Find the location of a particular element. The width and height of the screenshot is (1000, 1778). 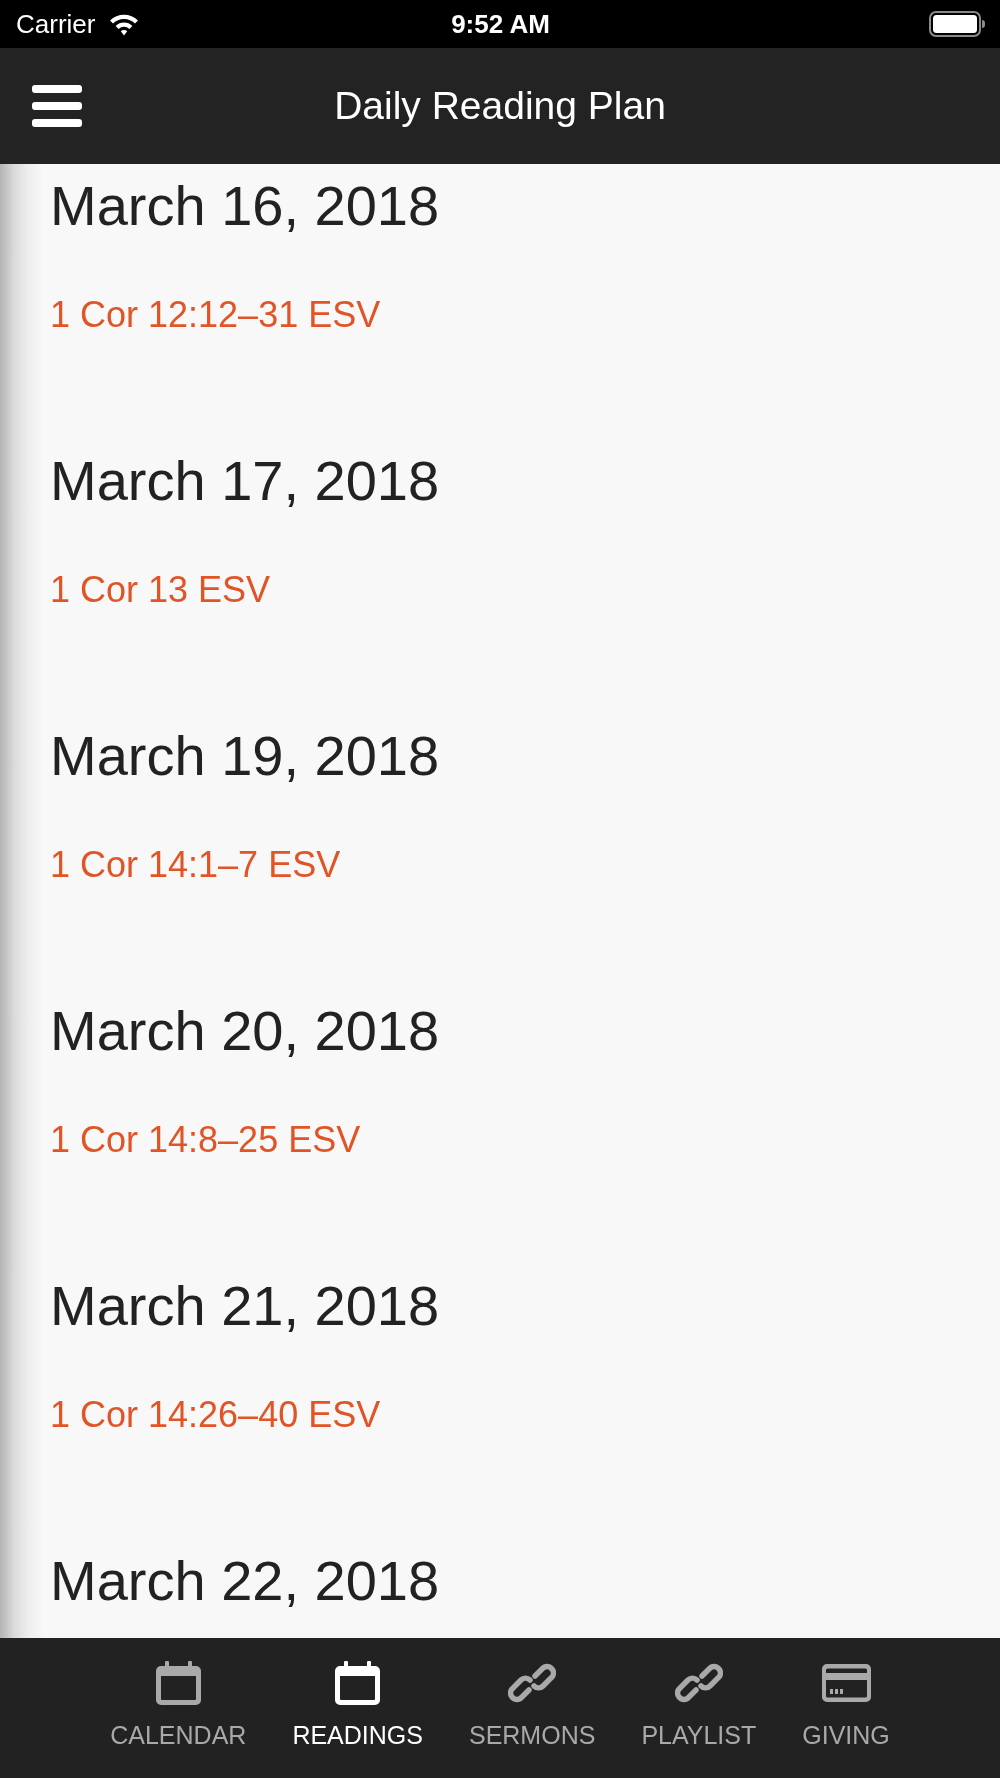

wifi-icon is located at coordinates (124, 24).